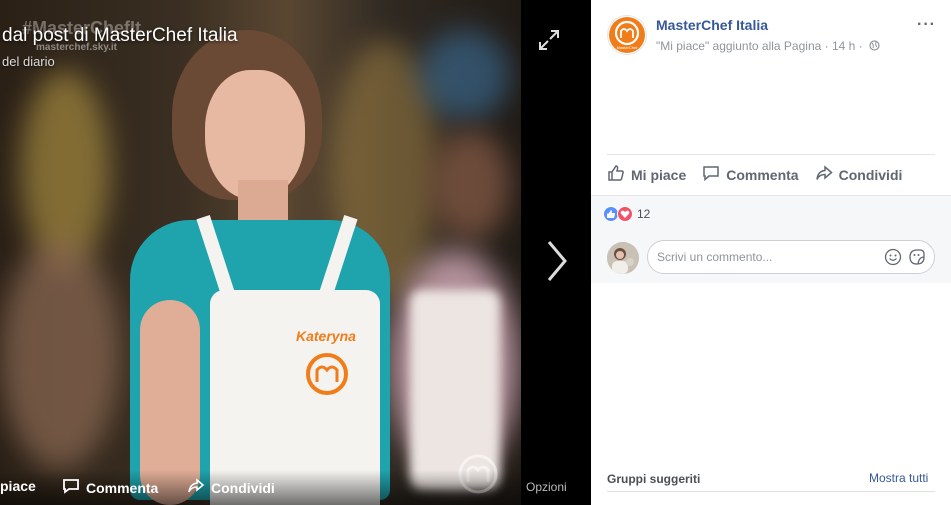 This screenshot has height=505, width=951. Describe the element at coordinates (549, 40) in the screenshot. I see `expand-icon` at that location.